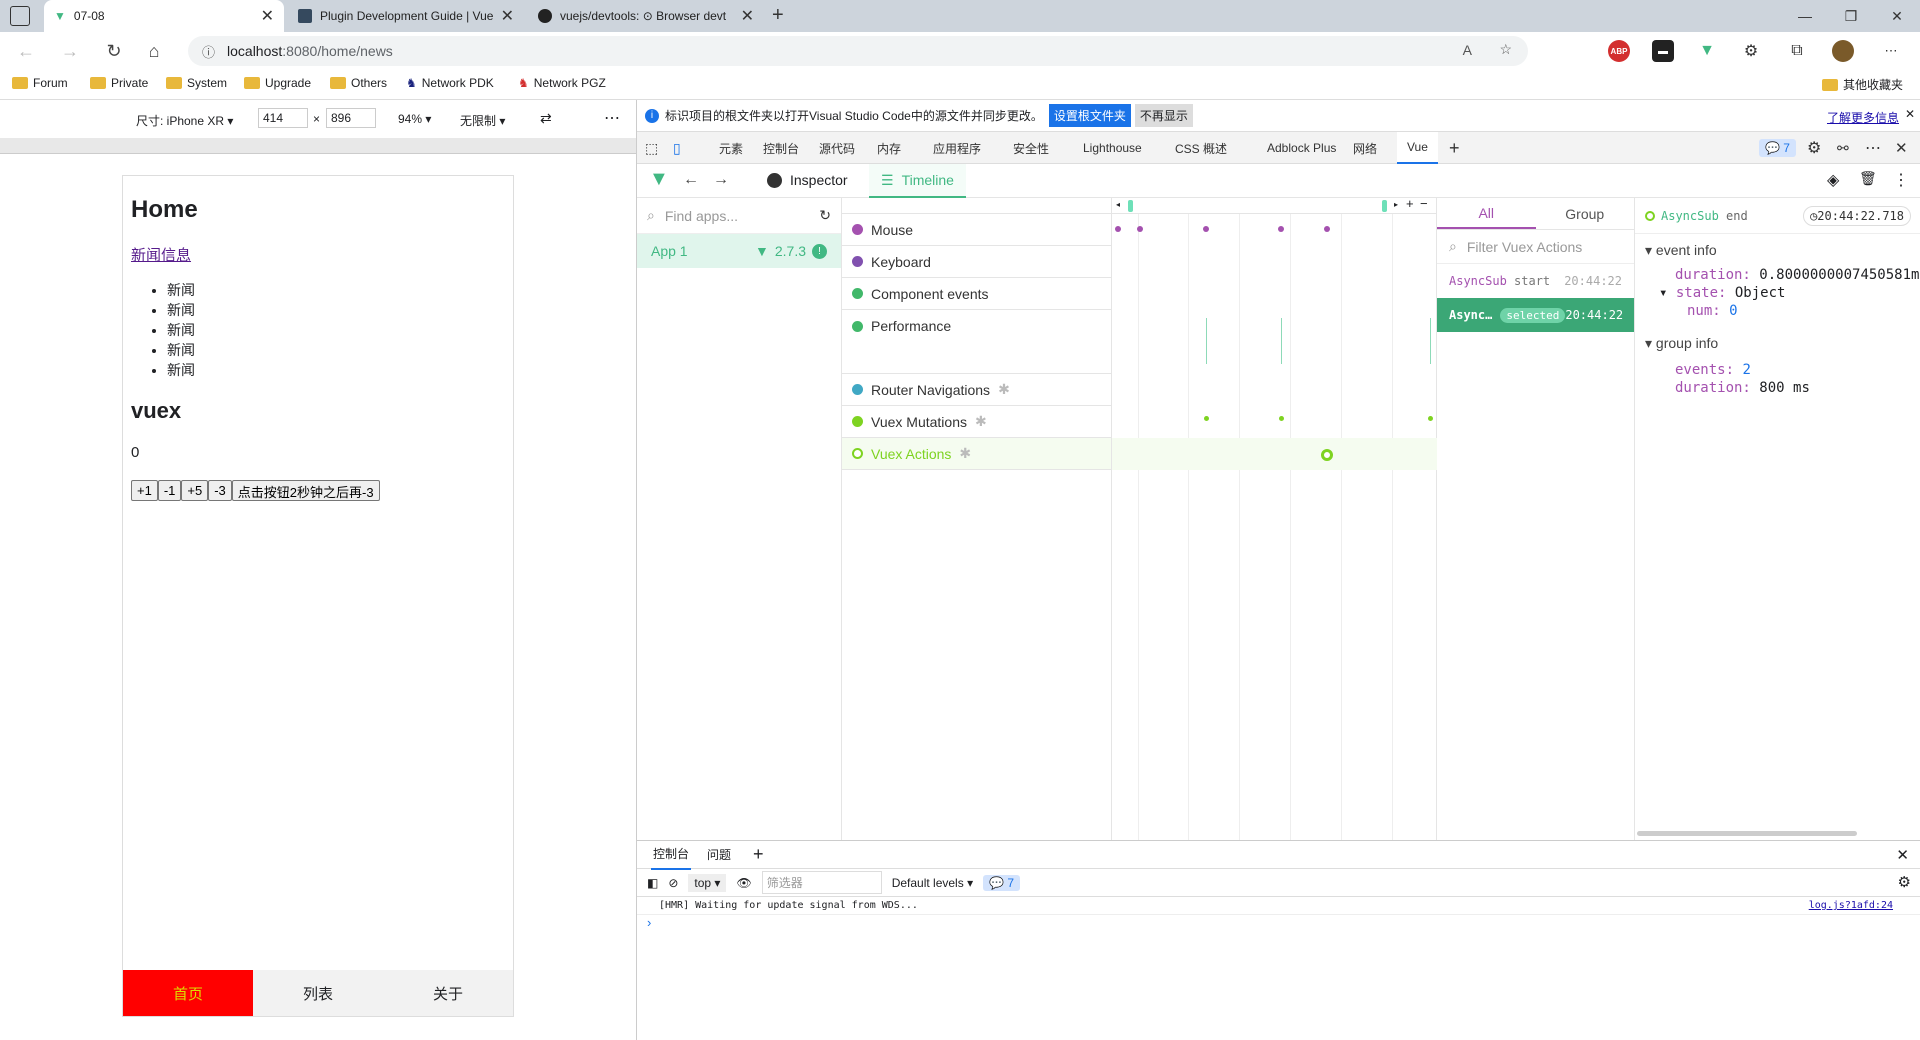  Describe the element at coordinates (677, 148) in the screenshot. I see `device-toggle-icon: ▯` at that location.